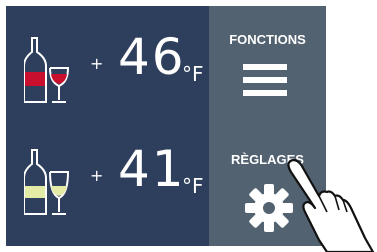 This screenshot has height=252, width=377. I want to click on functions-label: FONCTIONS, so click(267, 39).